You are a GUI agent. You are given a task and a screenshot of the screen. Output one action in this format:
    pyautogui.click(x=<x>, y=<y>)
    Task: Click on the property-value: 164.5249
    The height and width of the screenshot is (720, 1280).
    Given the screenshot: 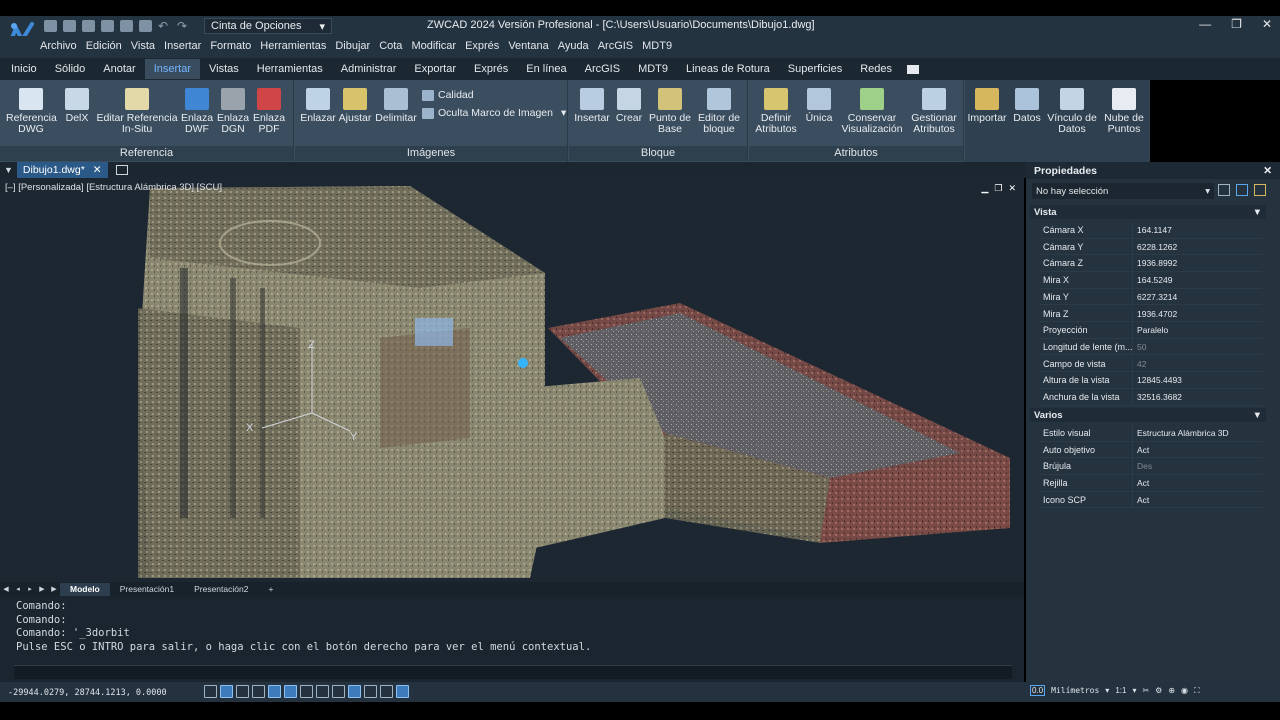 What is the action you would take?
    pyautogui.click(x=1152, y=280)
    